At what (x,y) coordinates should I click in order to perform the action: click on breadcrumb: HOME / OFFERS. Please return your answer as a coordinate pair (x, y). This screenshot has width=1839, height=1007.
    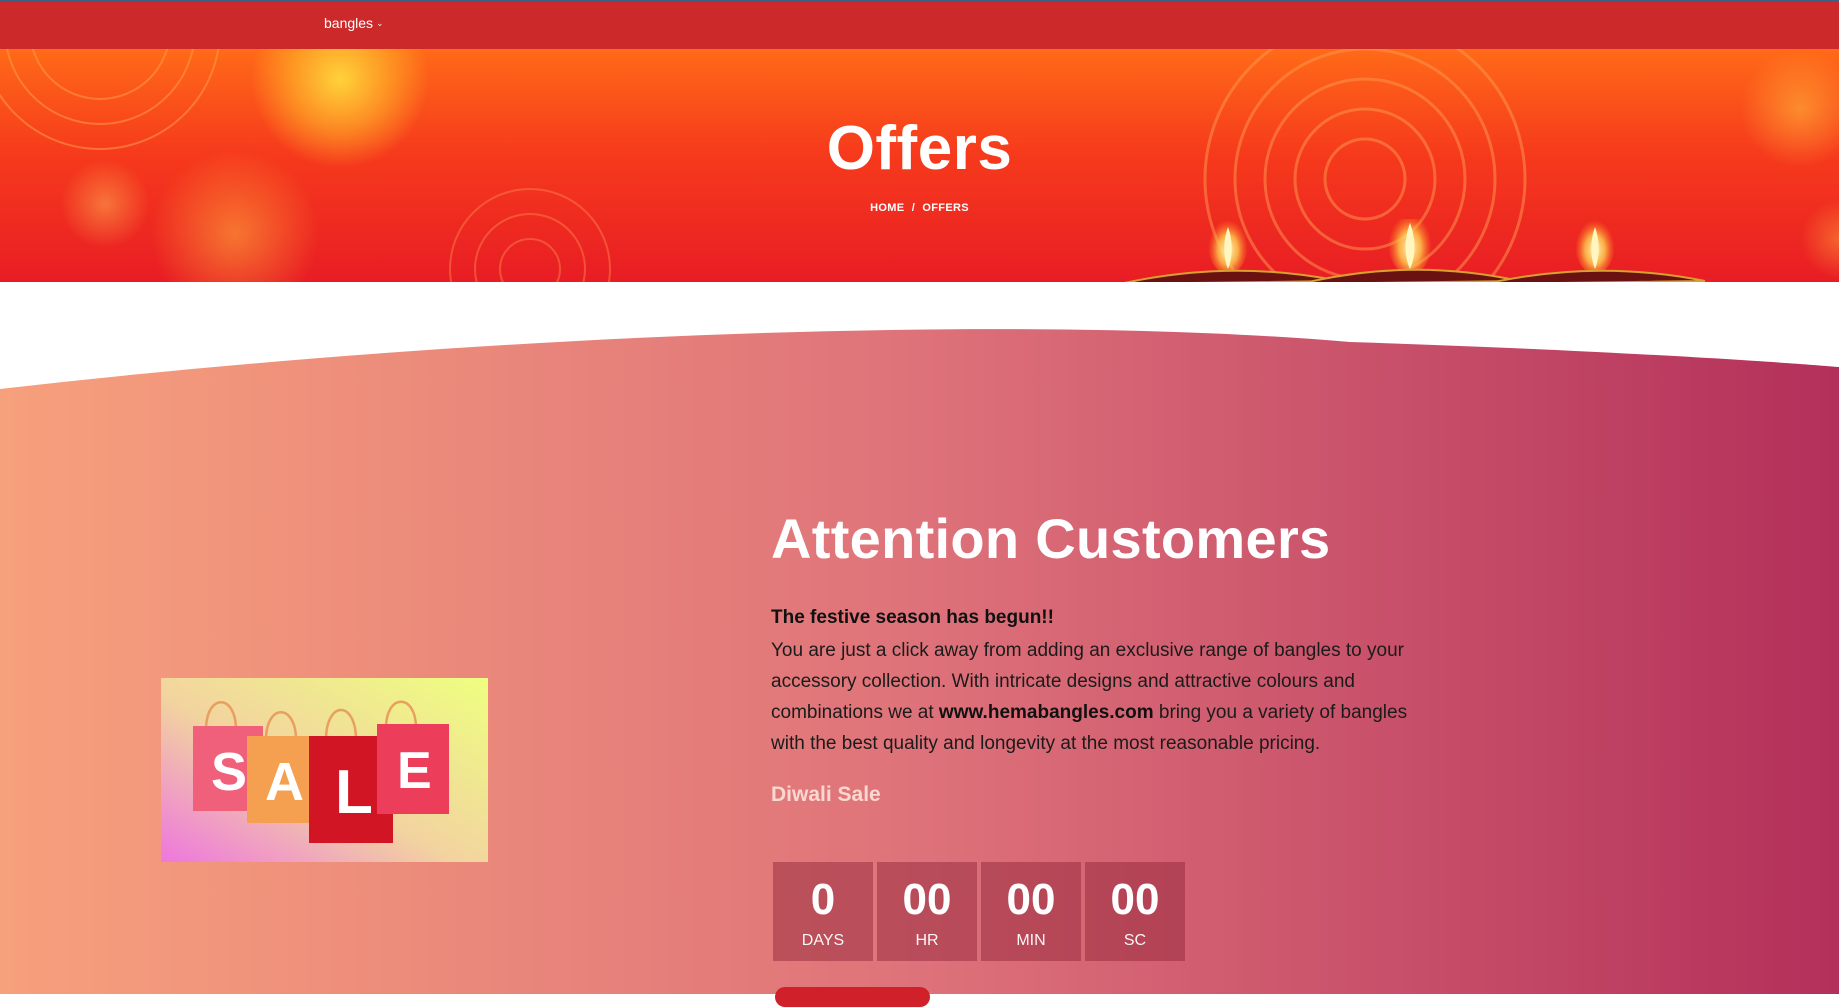
    Looking at the image, I should click on (919, 208).